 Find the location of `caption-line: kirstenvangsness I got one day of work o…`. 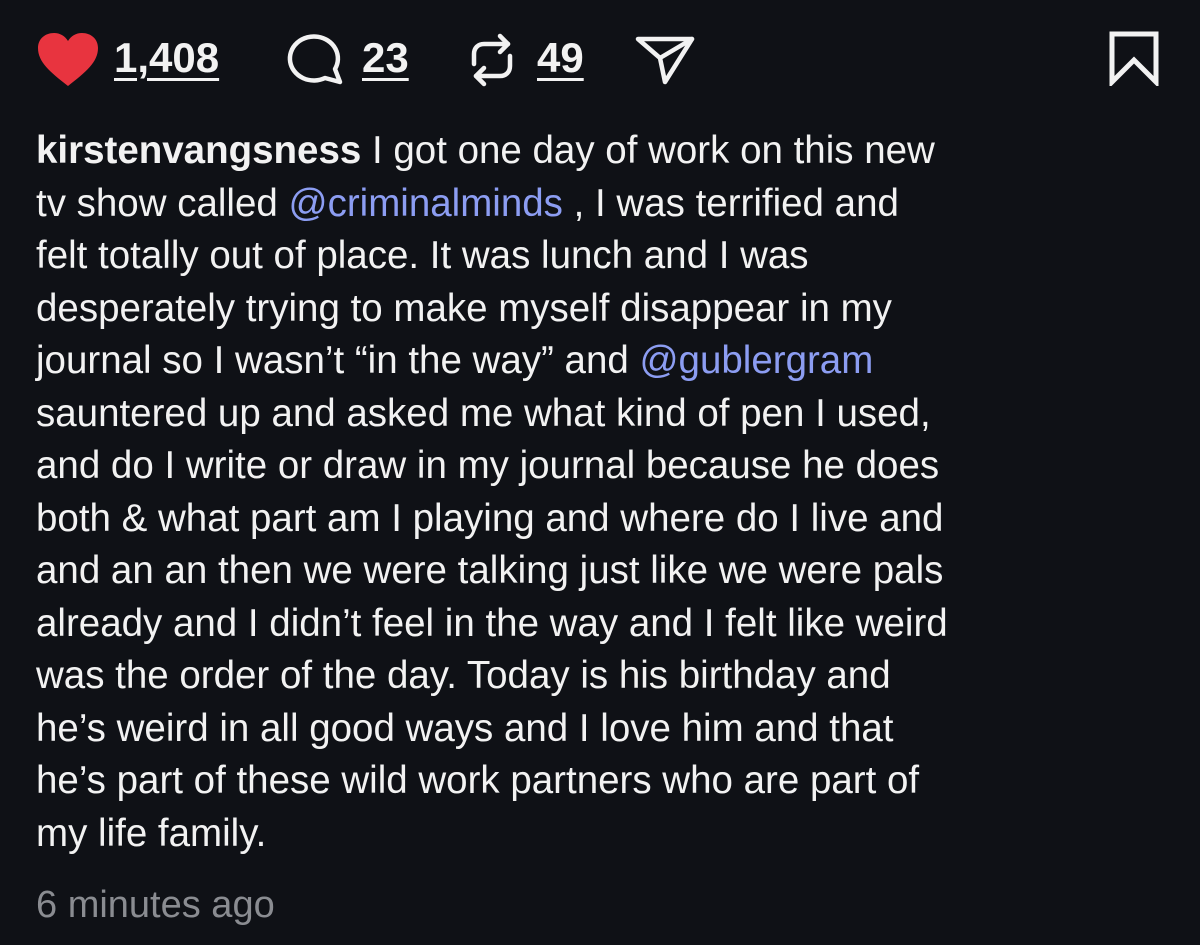

caption-line: kirstenvangsness I got one day of work o… is located at coordinates (606, 151).